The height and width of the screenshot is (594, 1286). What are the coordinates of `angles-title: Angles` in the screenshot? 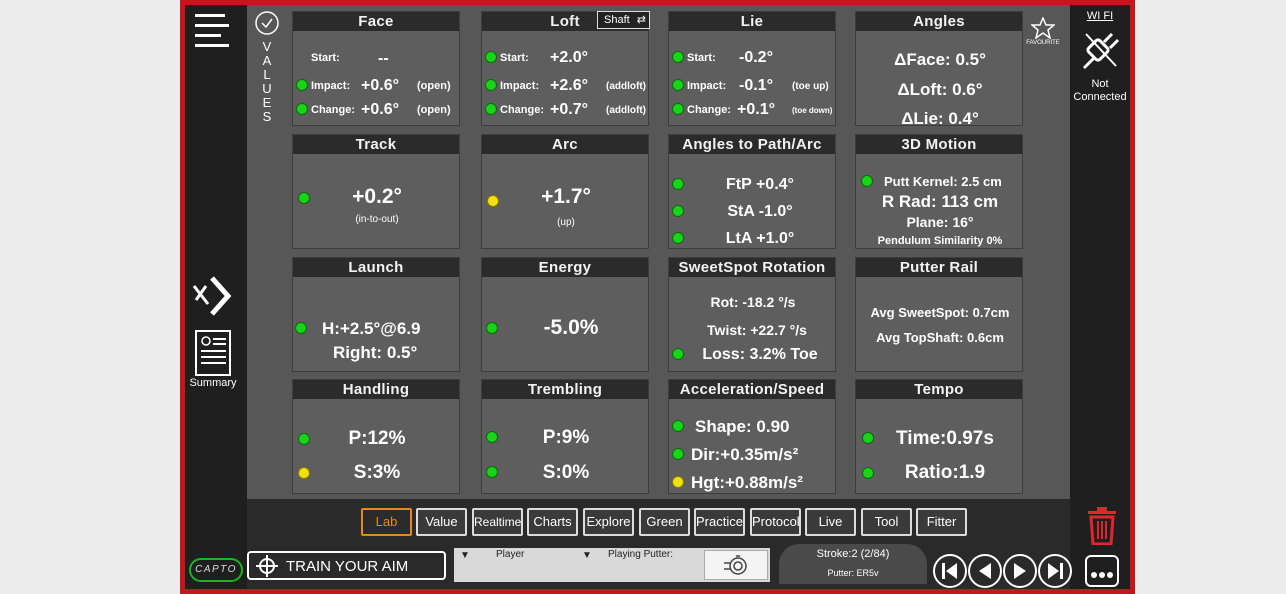 It's located at (939, 21).